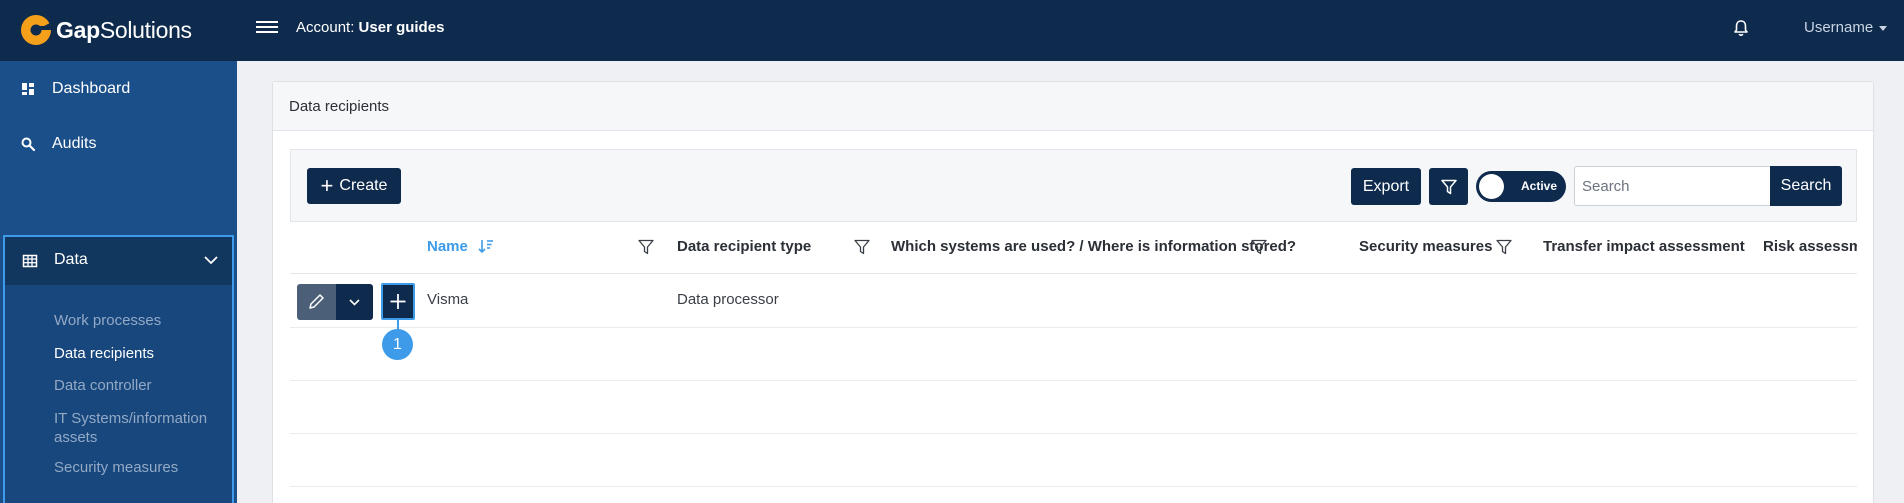  What do you see at coordinates (74, 143) in the screenshot?
I see `sidebar-item-label: Audits` at bounding box center [74, 143].